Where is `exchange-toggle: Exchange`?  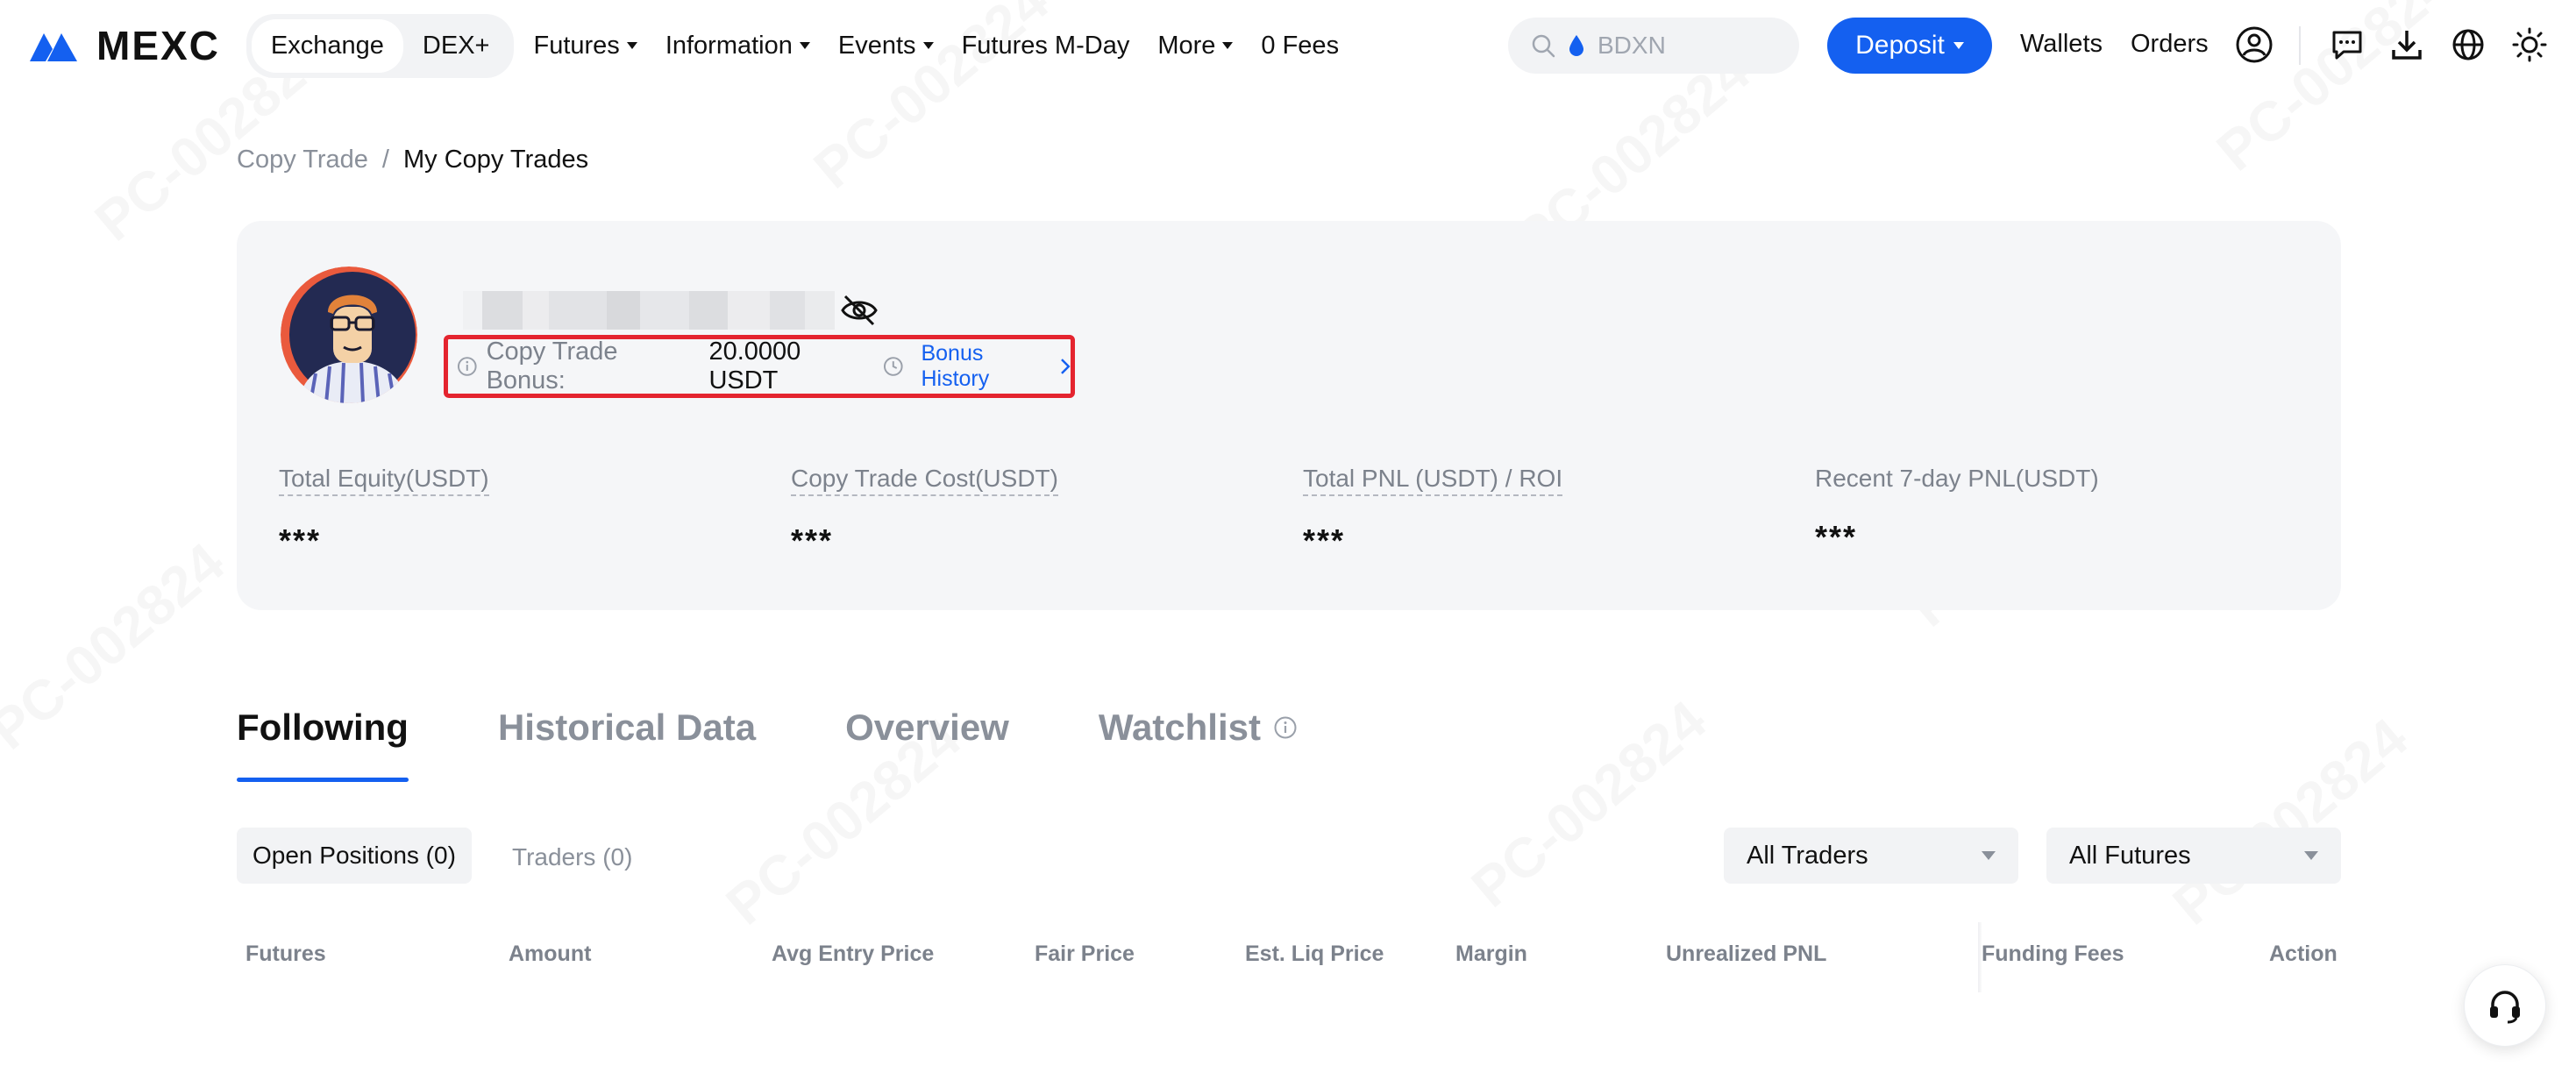 exchange-toggle: Exchange is located at coordinates (327, 45).